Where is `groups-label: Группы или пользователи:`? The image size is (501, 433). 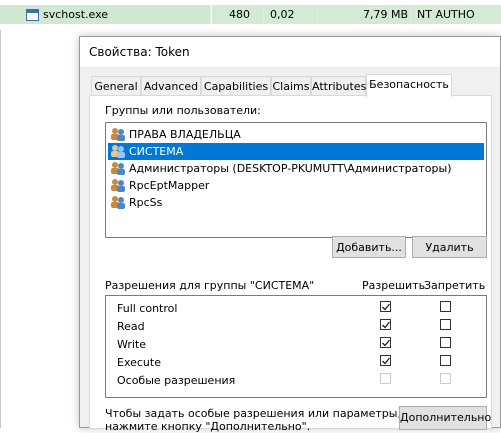 groups-label: Группы или пользователи: is located at coordinates (183, 110).